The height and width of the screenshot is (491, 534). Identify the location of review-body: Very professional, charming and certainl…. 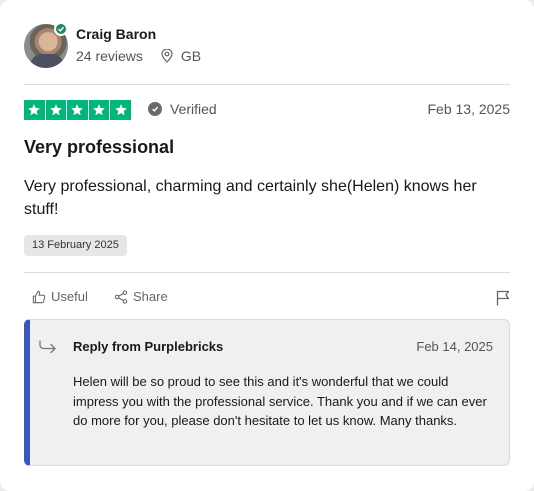
(250, 198).